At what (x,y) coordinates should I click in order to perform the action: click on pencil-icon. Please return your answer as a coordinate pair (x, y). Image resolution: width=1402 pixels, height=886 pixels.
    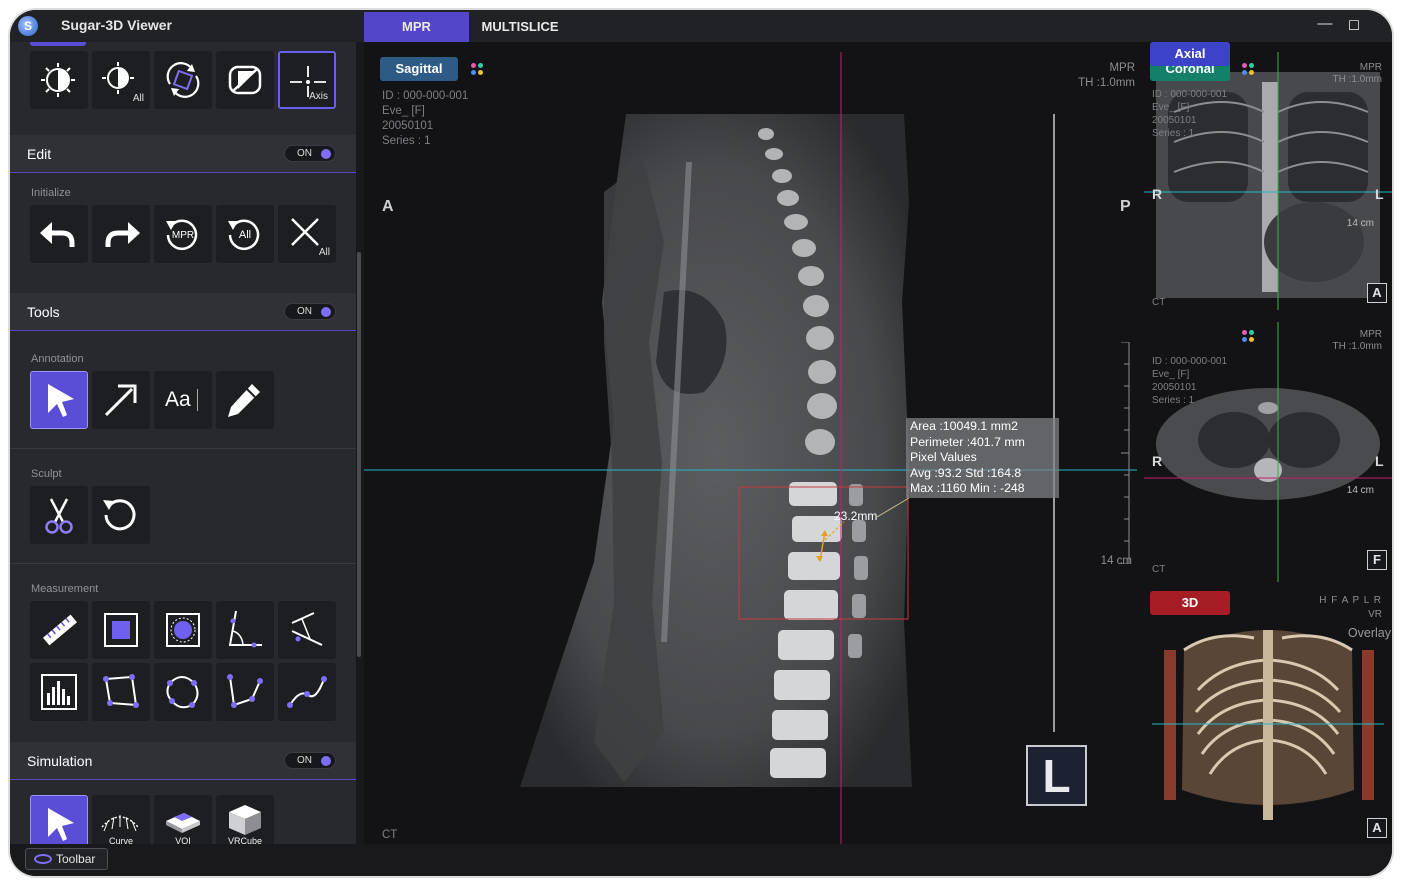
    Looking at the image, I should click on (244, 400).